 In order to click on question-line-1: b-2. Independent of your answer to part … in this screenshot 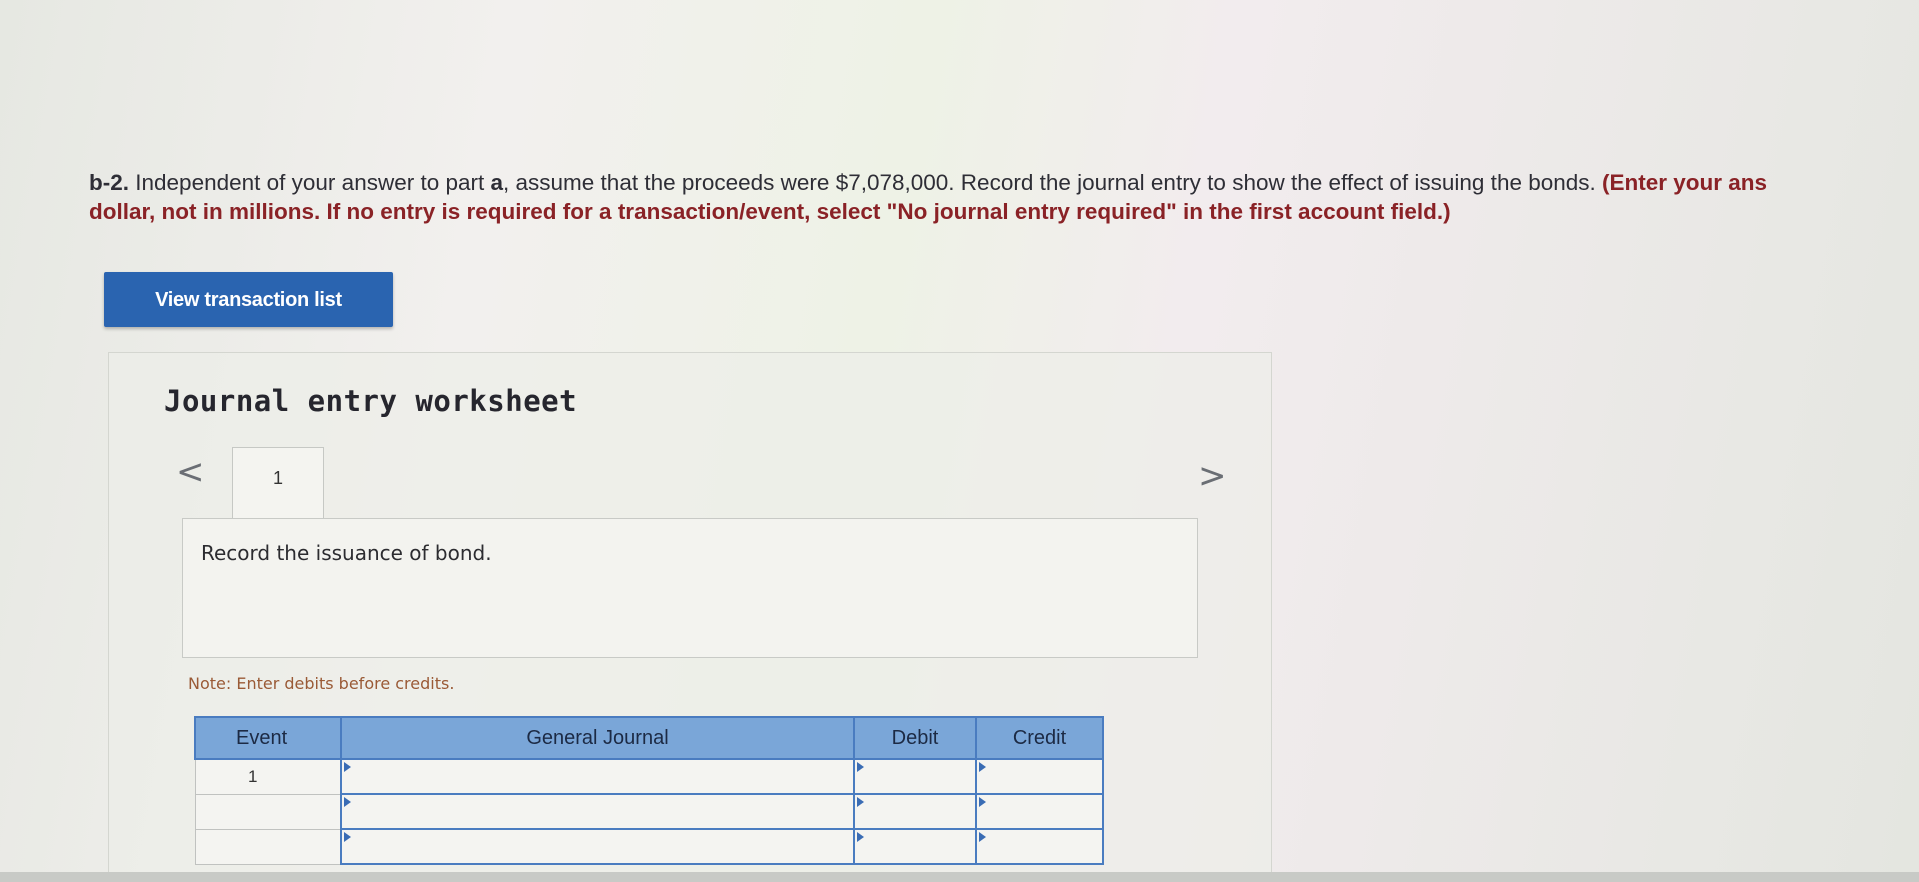, I will do `click(1004, 182)`.